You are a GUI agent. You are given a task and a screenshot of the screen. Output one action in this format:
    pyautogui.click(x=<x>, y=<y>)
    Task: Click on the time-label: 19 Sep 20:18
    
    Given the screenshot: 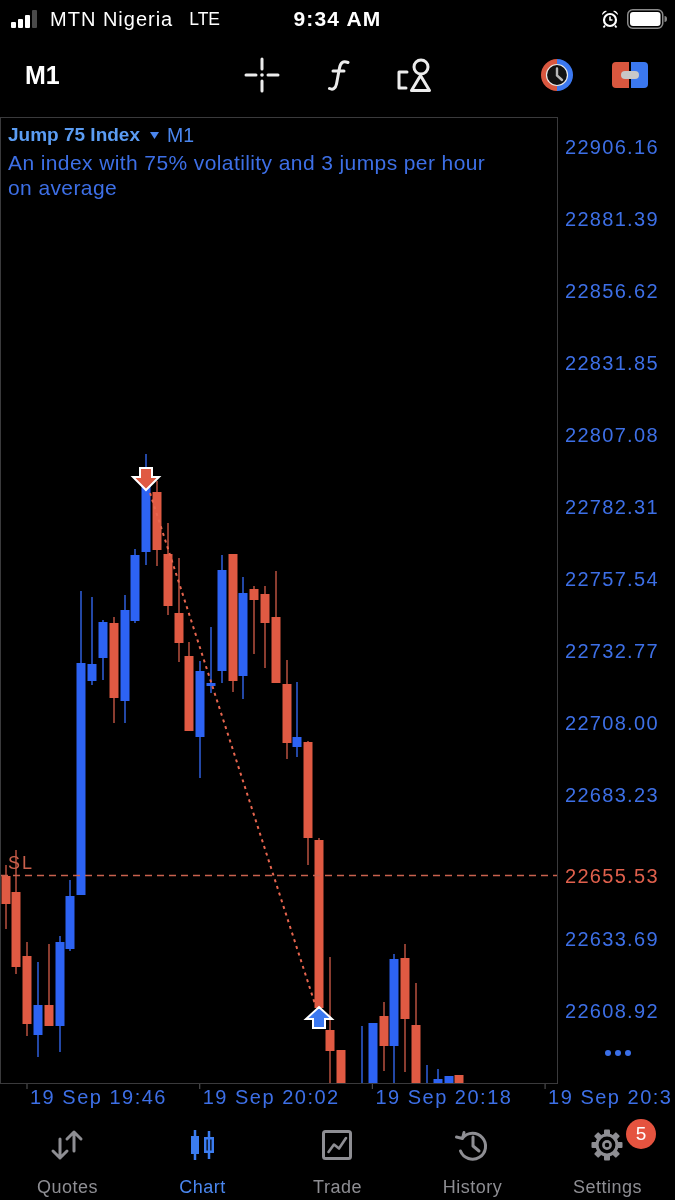 What is the action you would take?
    pyautogui.click(x=444, y=1097)
    